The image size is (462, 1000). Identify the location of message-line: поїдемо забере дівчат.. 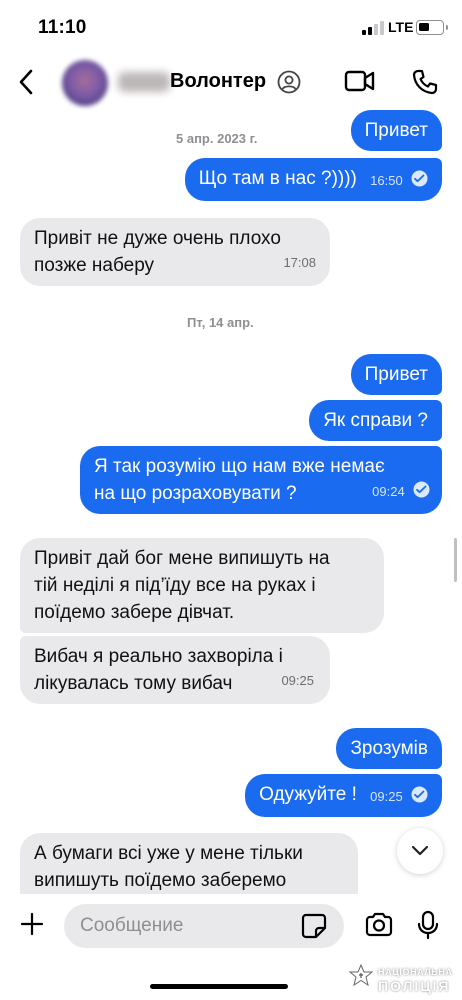
(134, 612).